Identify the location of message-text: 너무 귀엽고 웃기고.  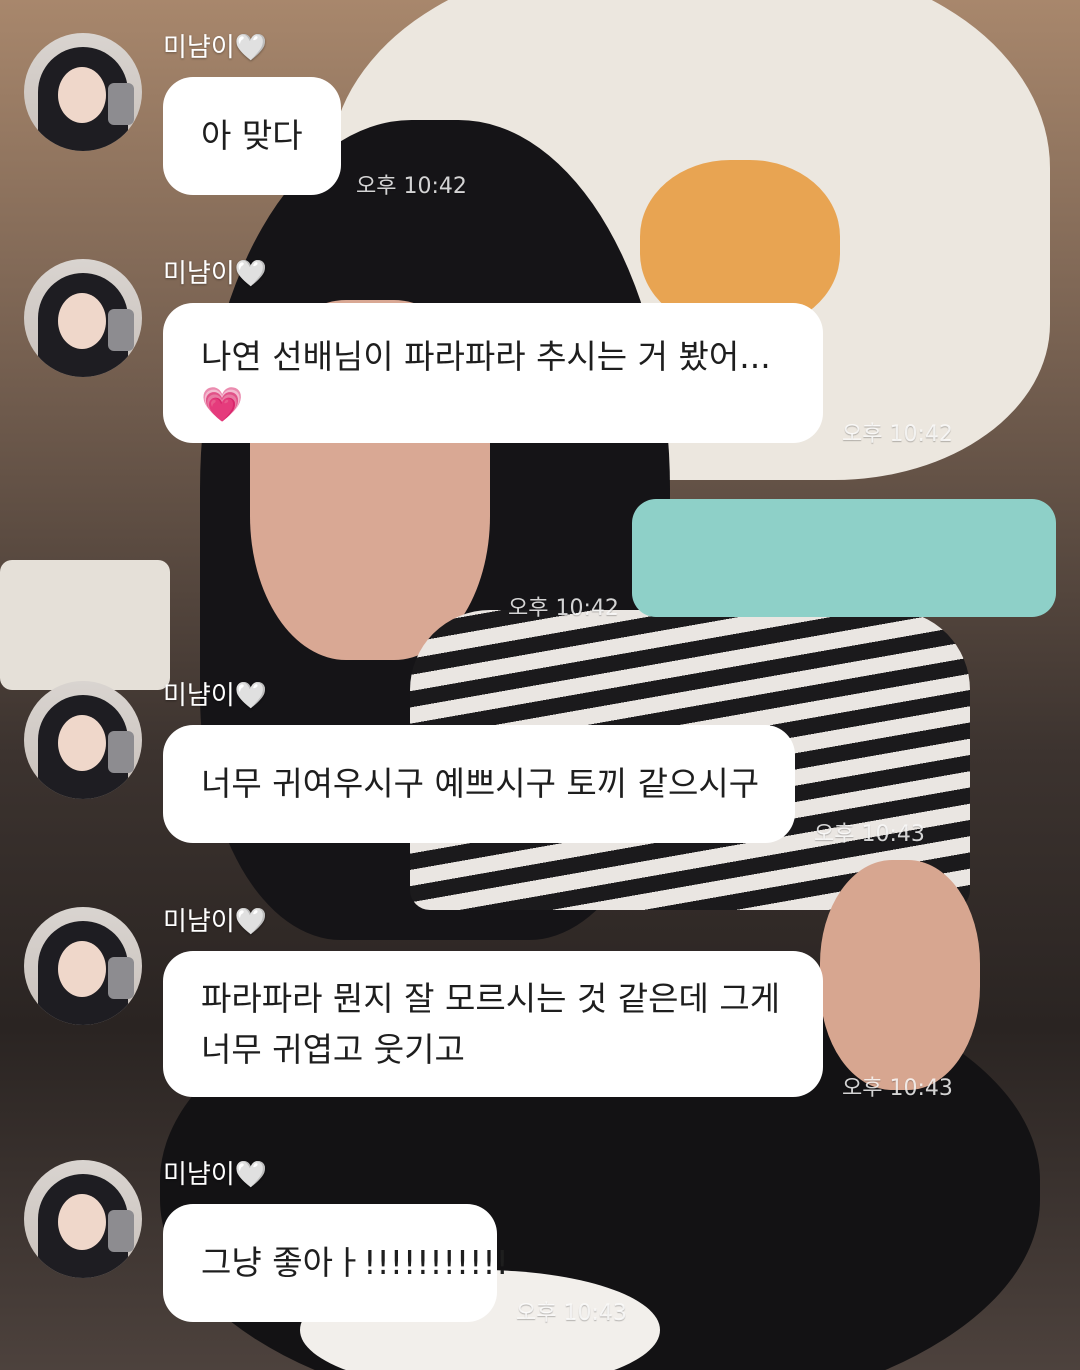
(333, 1049).